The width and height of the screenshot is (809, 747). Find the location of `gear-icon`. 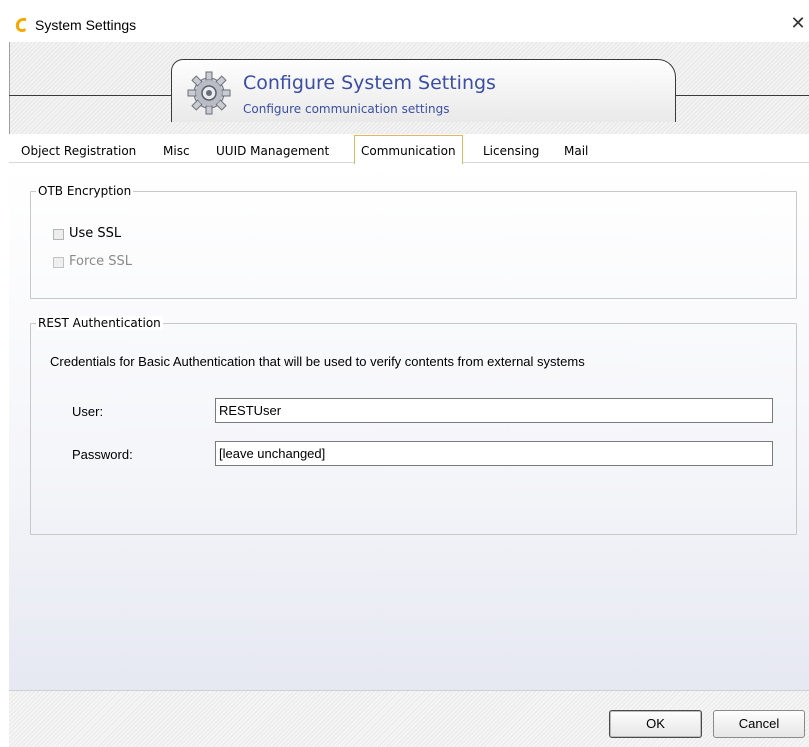

gear-icon is located at coordinates (209, 93).